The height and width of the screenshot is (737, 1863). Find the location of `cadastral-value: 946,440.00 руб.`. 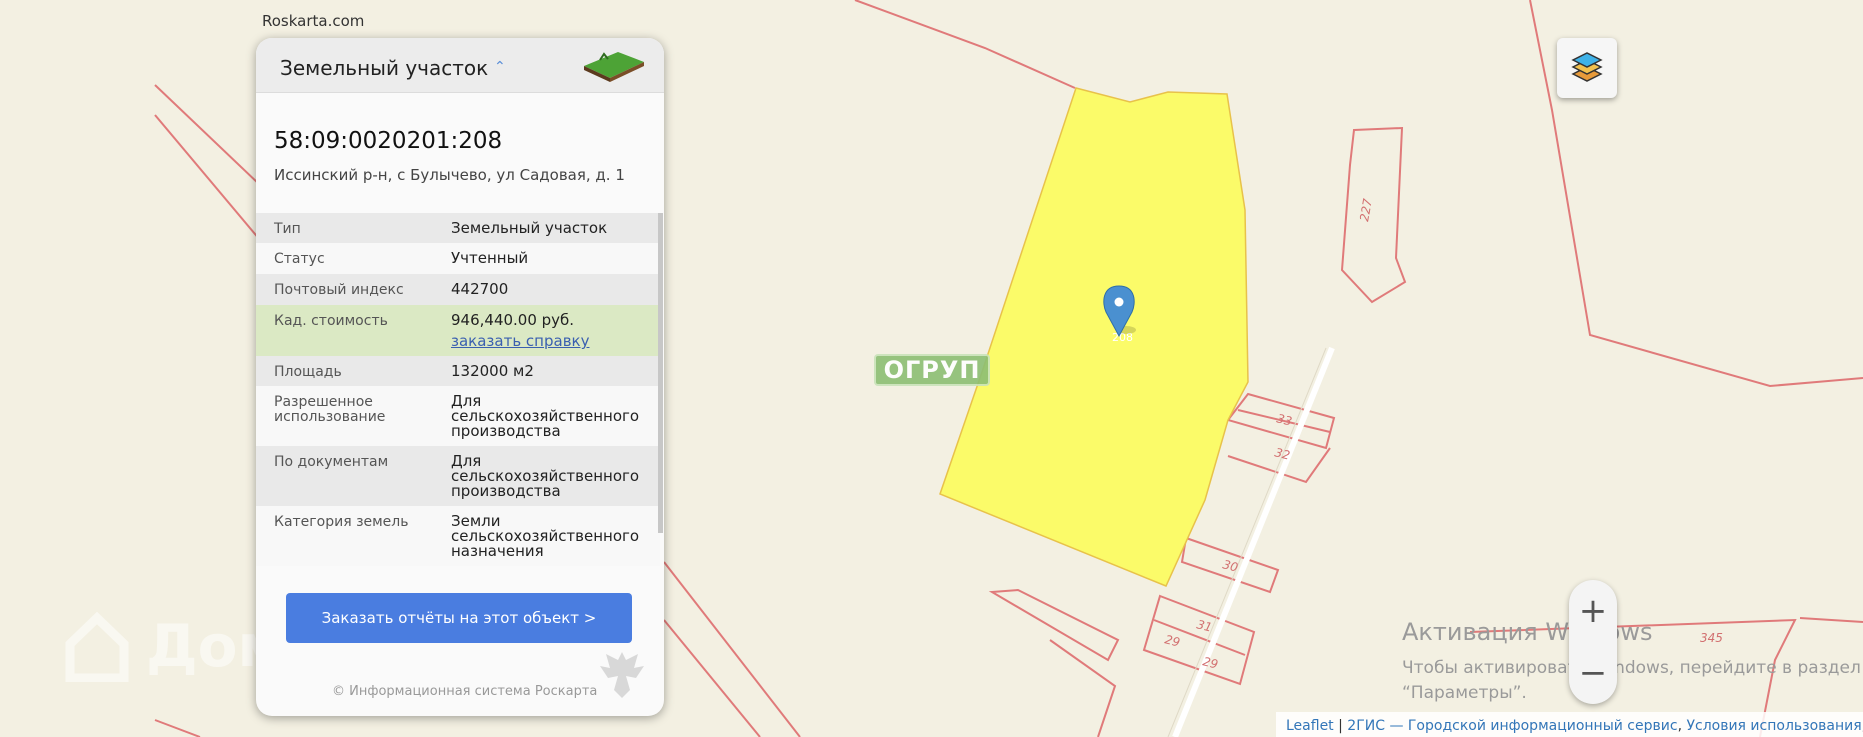

cadastral-value: 946,440.00 руб. is located at coordinates (513, 320).